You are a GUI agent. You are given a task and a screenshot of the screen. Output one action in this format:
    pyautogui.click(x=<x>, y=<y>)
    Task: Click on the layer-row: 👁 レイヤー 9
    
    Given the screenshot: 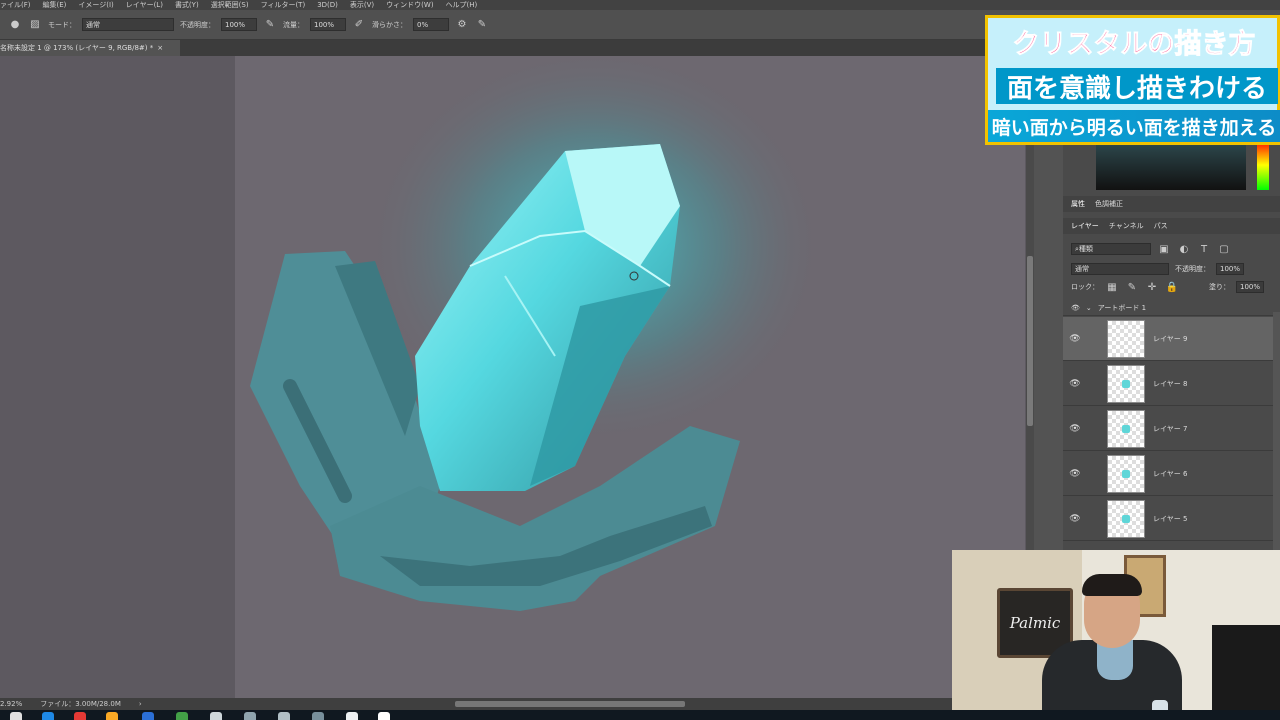 What is the action you would take?
    pyautogui.click(x=1168, y=339)
    